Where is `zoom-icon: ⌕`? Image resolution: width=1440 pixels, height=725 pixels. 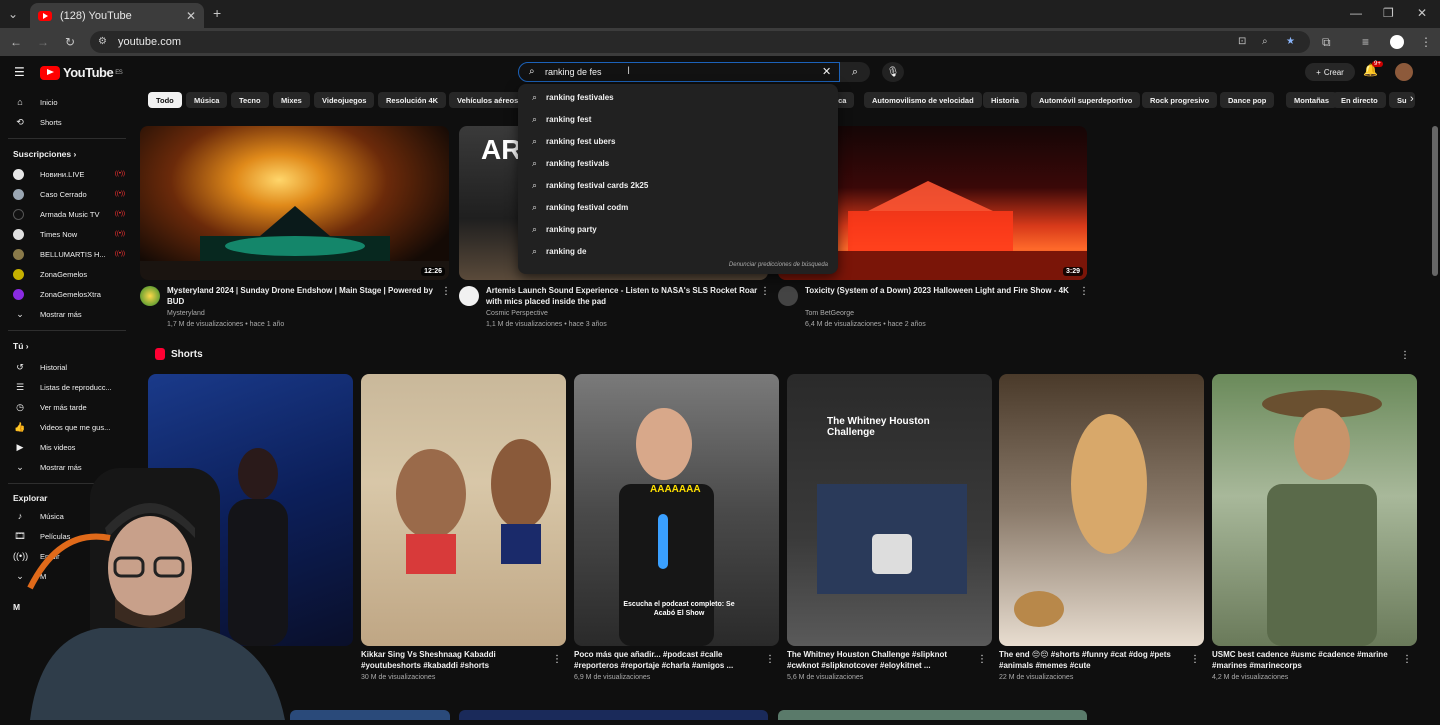 zoom-icon: ⌕ is located at coordinates (1265, 42).